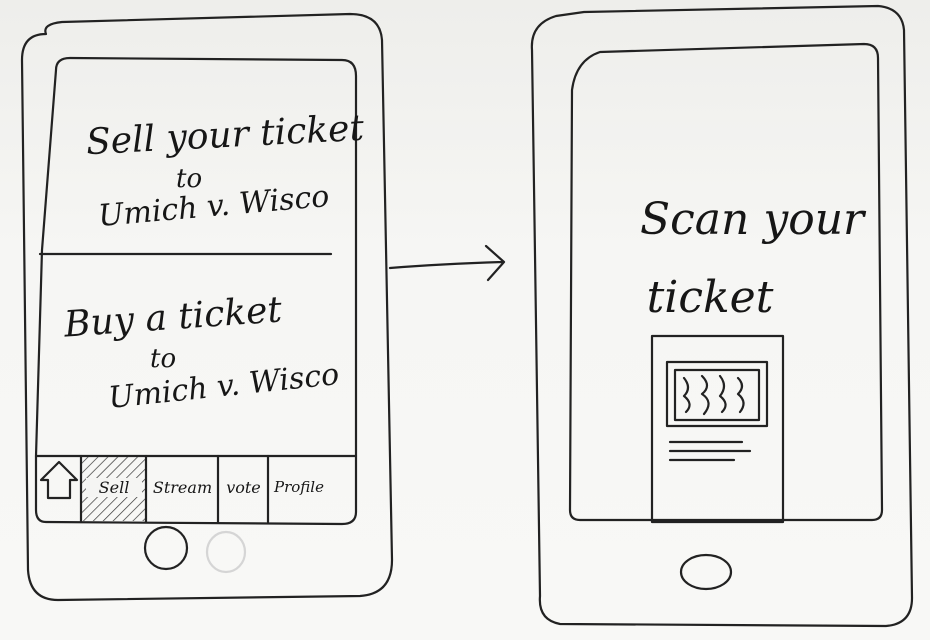 The height and width of the screenshot is (640, 930). I want to click on tab-home, so click(58, 489).